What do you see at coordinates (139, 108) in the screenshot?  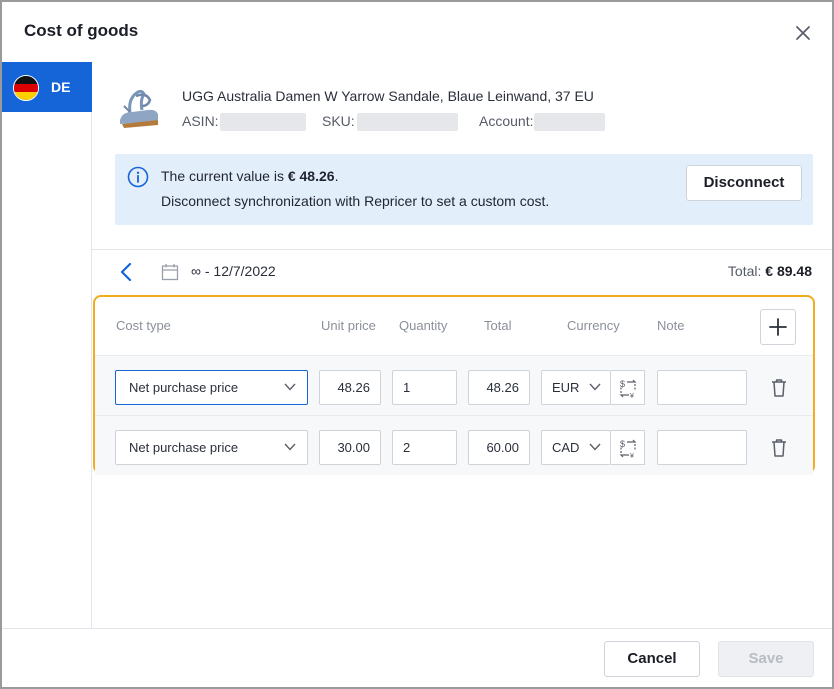 I see `product-thumbnail` at bounding box center [139, 108].